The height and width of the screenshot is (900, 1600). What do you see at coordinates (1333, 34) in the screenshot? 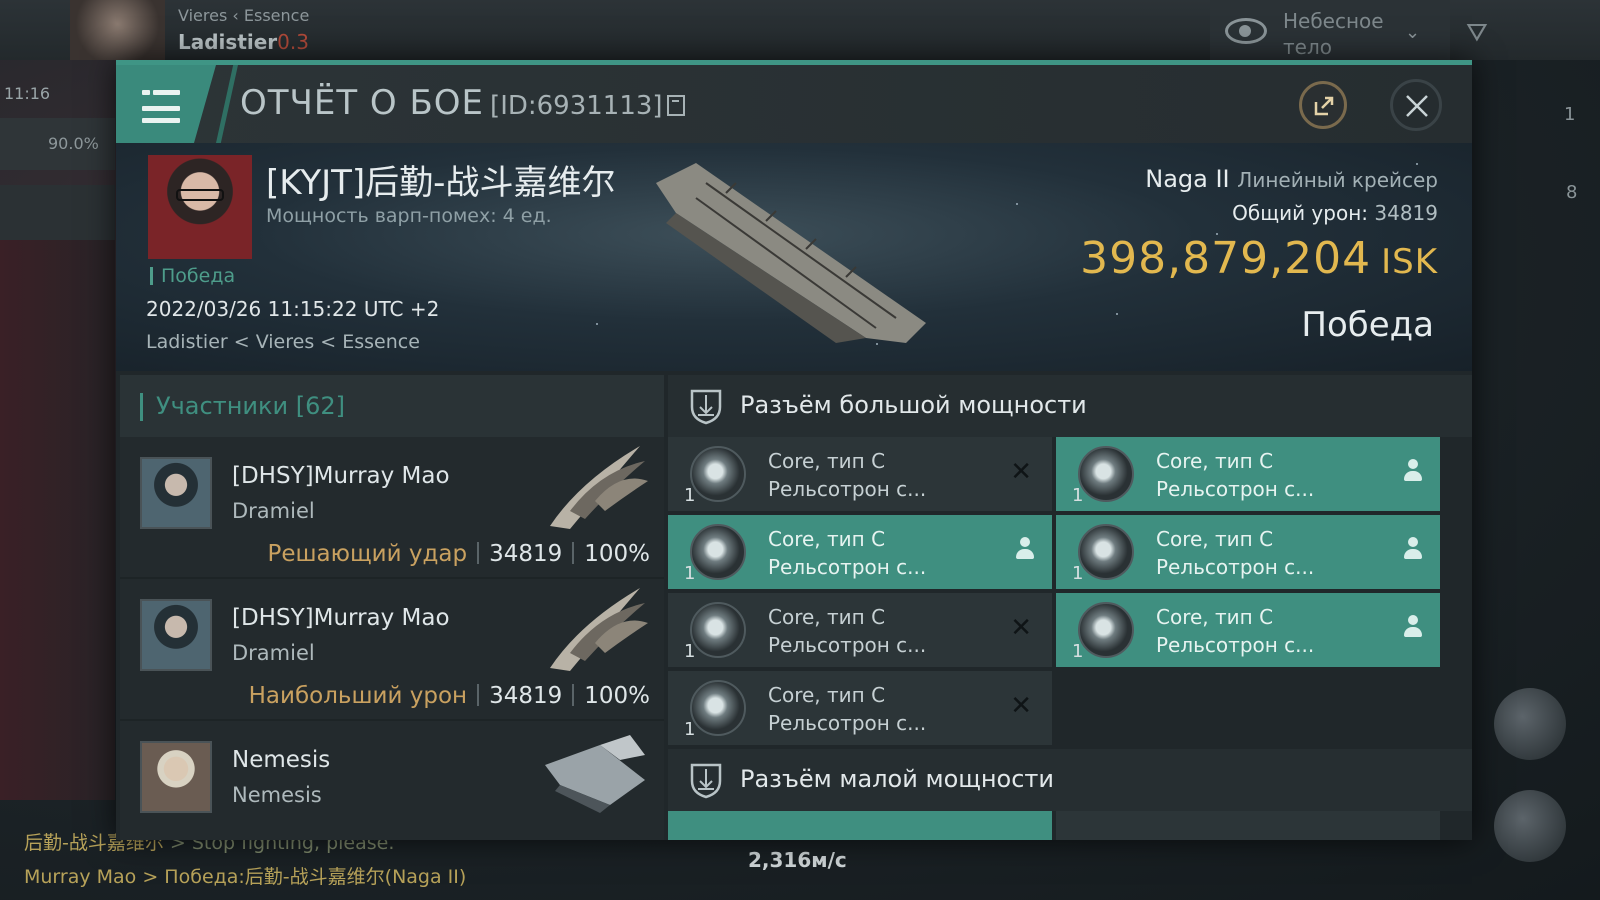
I see `celestial-label: Небесное тело` at bounding box center [1333, 34].